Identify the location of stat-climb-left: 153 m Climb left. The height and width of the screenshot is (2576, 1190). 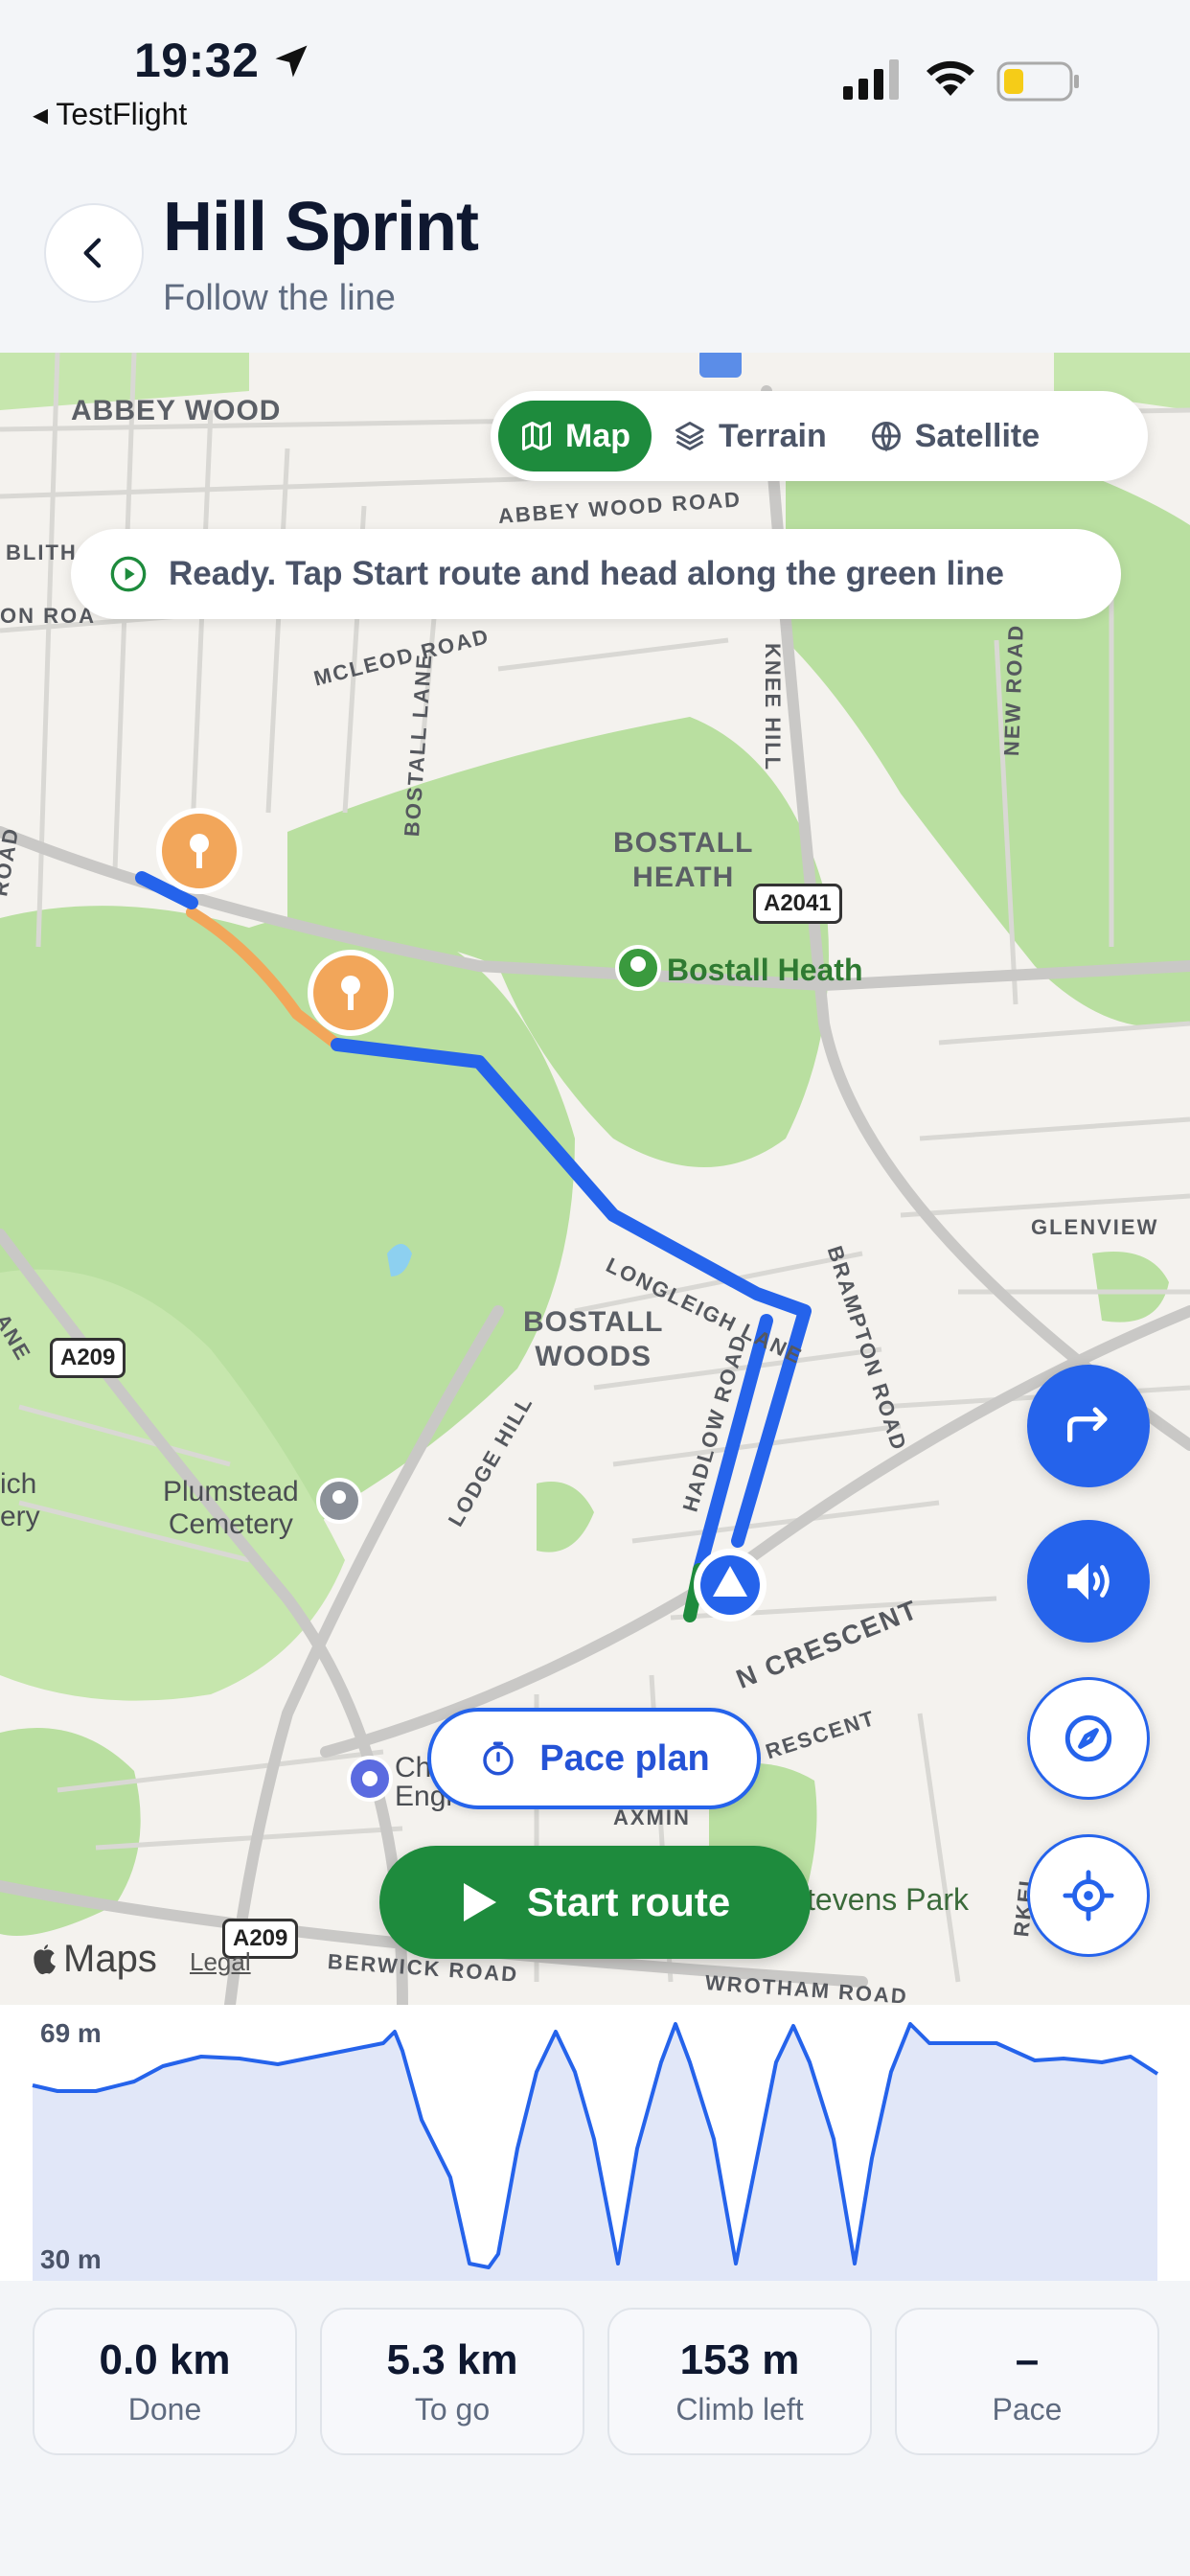
(740, 2381).